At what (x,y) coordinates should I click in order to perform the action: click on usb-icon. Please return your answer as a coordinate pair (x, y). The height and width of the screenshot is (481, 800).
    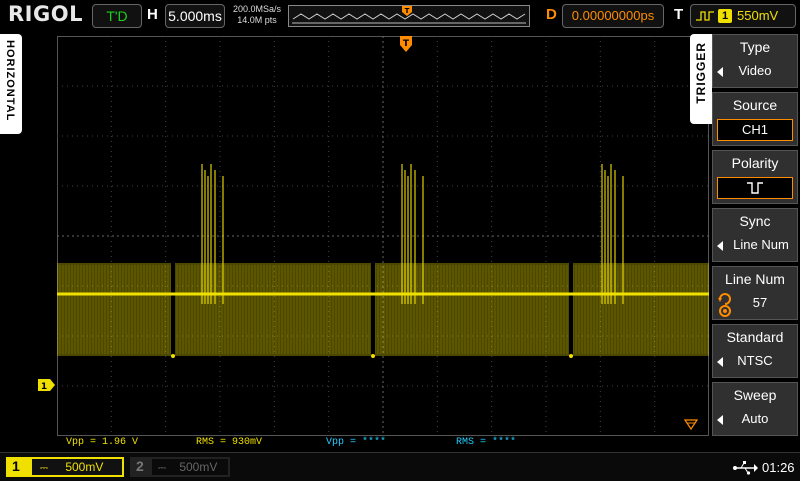
    Looking at the image, I should click on (745, 469).